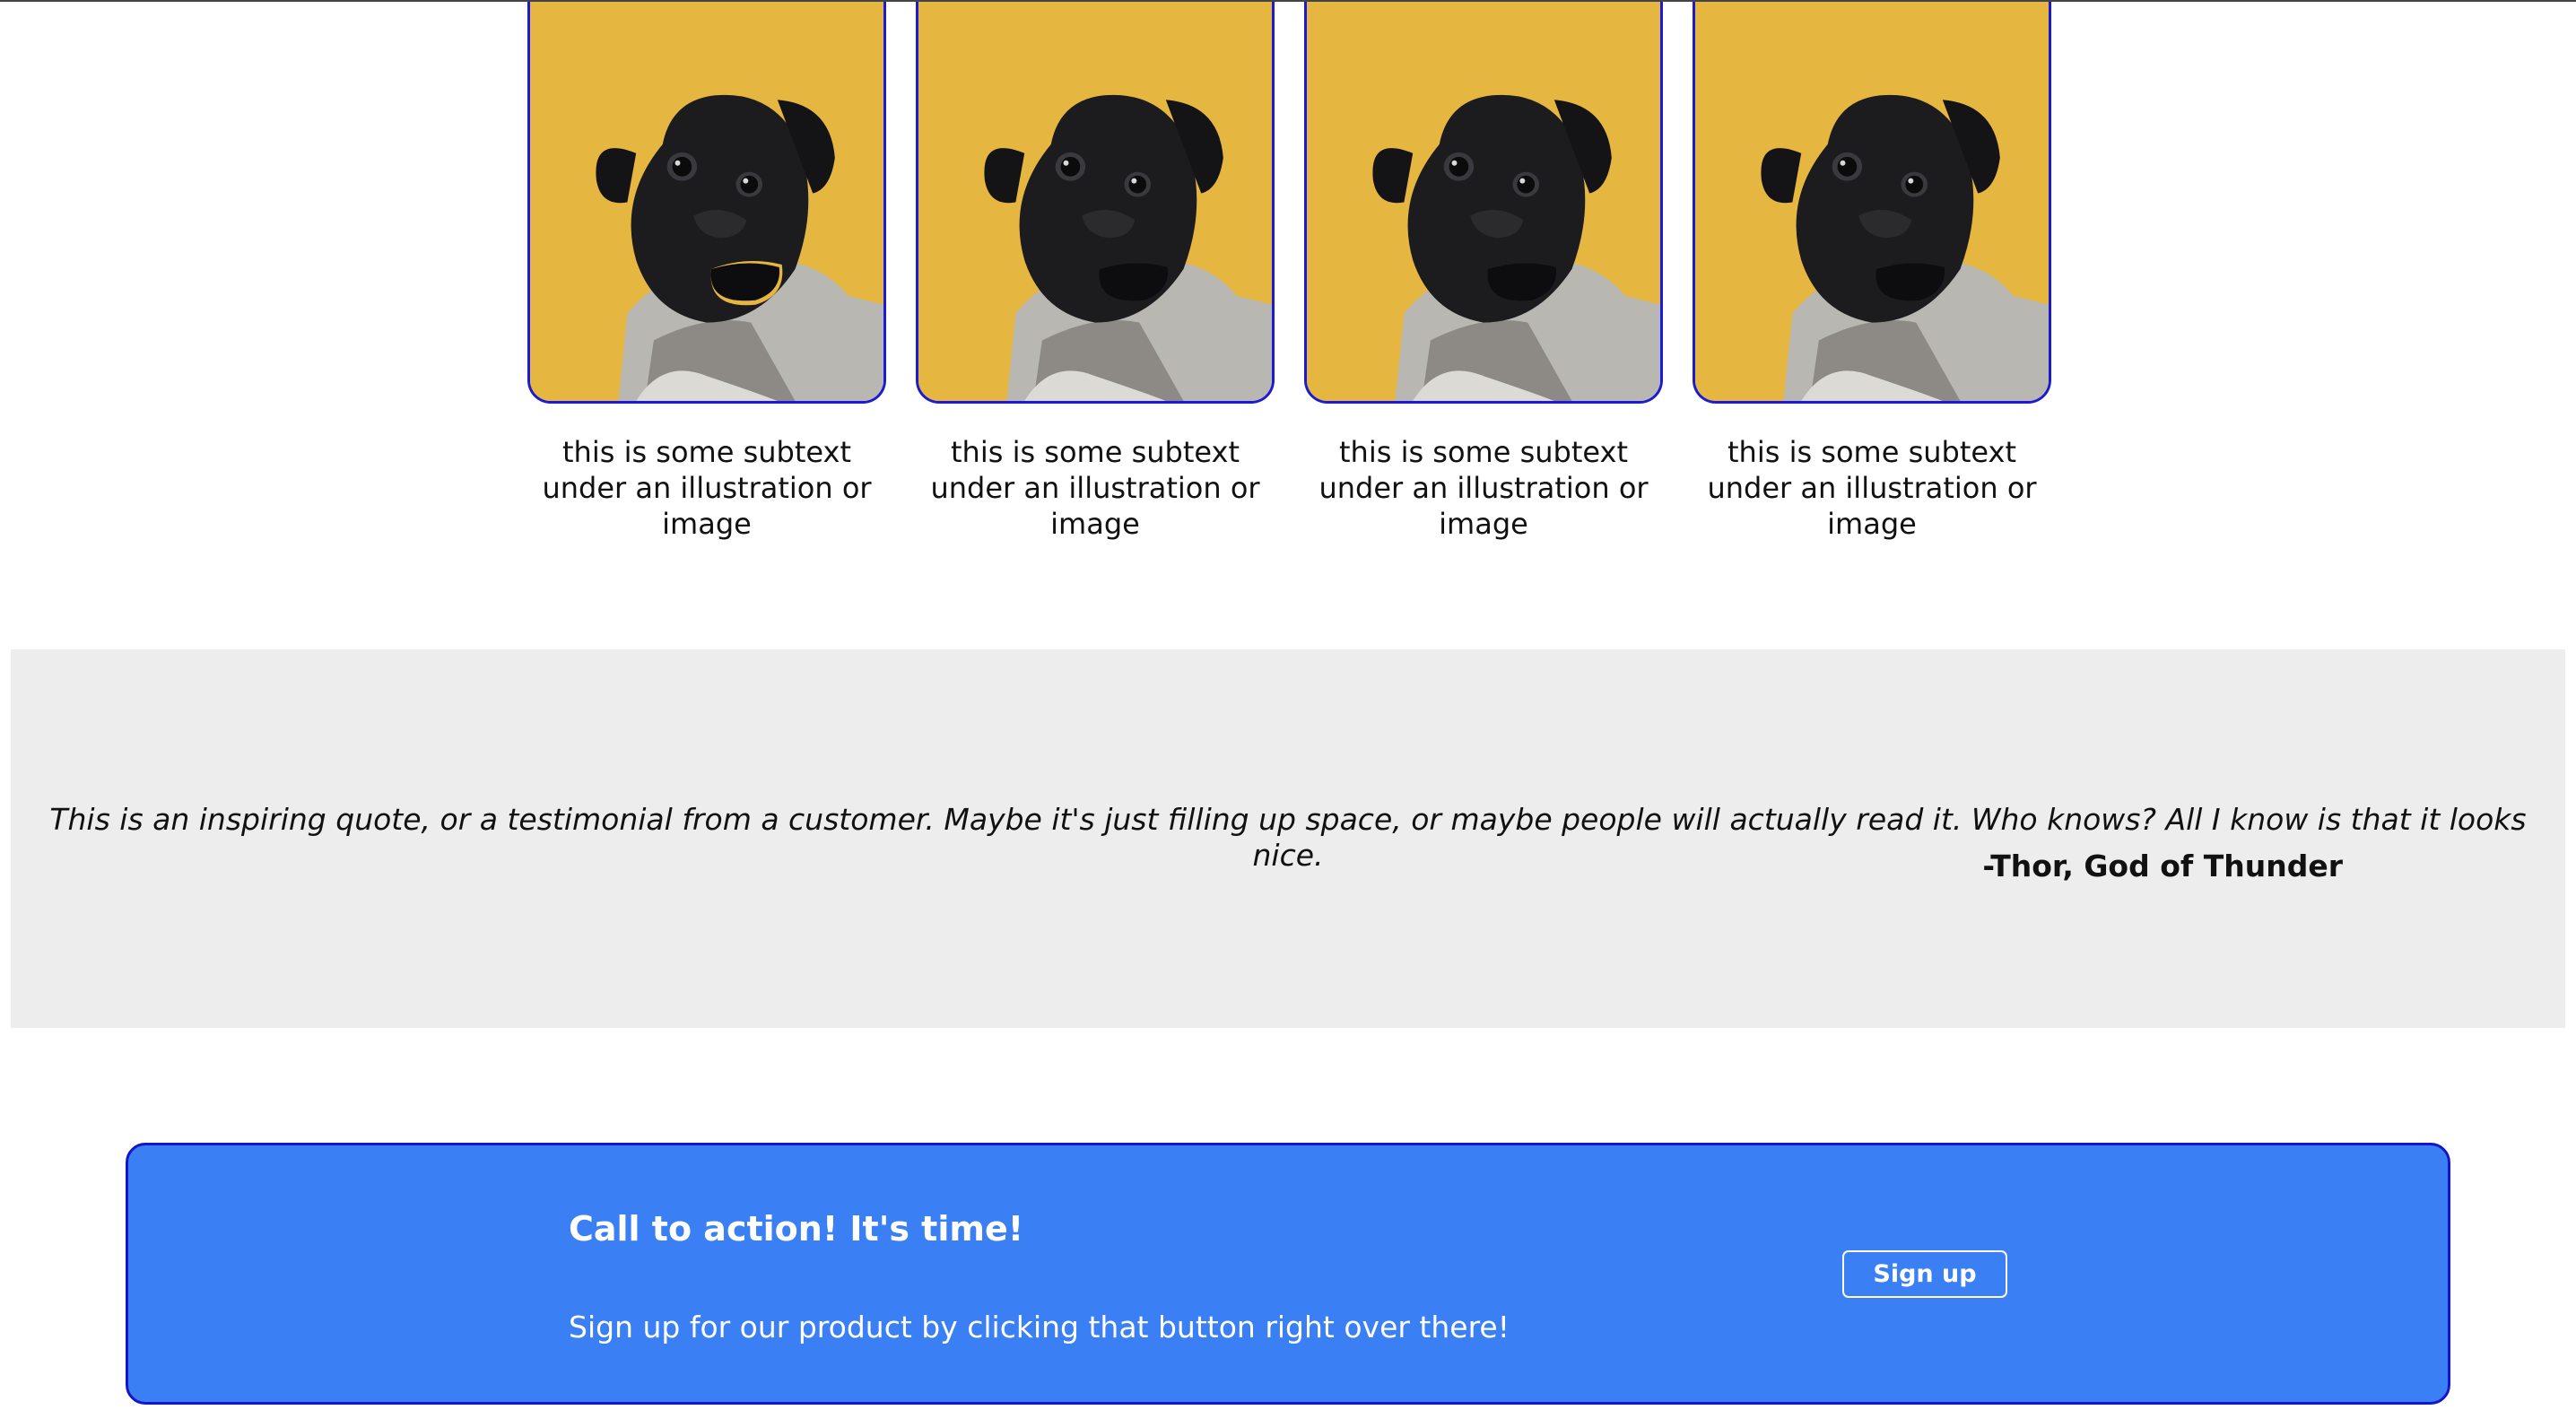  Describe the element at coordinates (796, 1229) in the screenshot. I see `cta-title: Call to action! It's time!` at that location.